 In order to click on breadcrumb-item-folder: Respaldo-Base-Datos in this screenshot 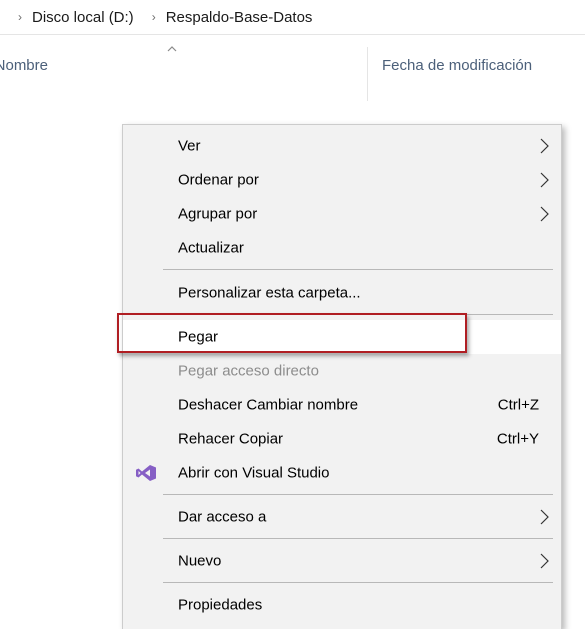, I will do `click(239, 17)`.